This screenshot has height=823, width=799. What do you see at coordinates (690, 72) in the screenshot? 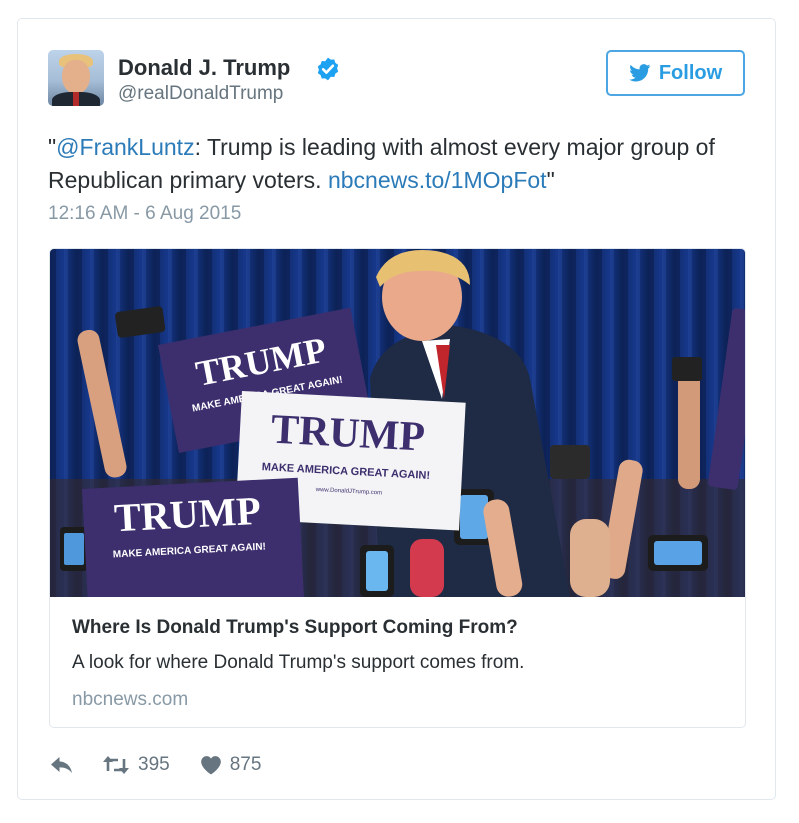
I see `follow-label: Follow` at bounding box center [690, 72].